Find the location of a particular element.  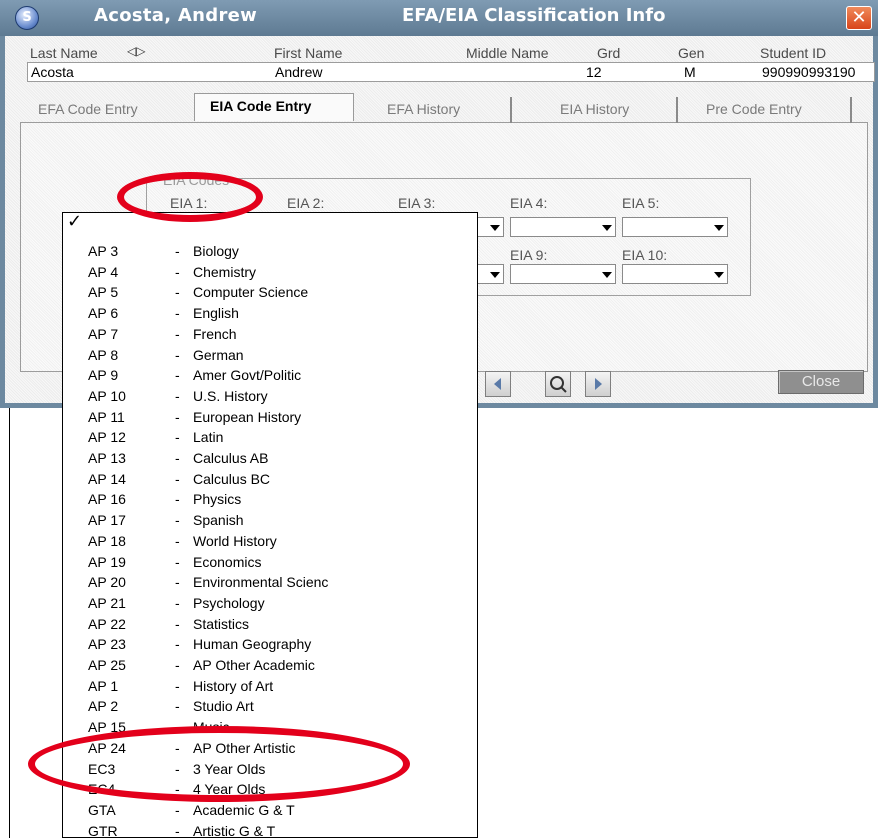

search-record-button is located at coordinates (558, 384).